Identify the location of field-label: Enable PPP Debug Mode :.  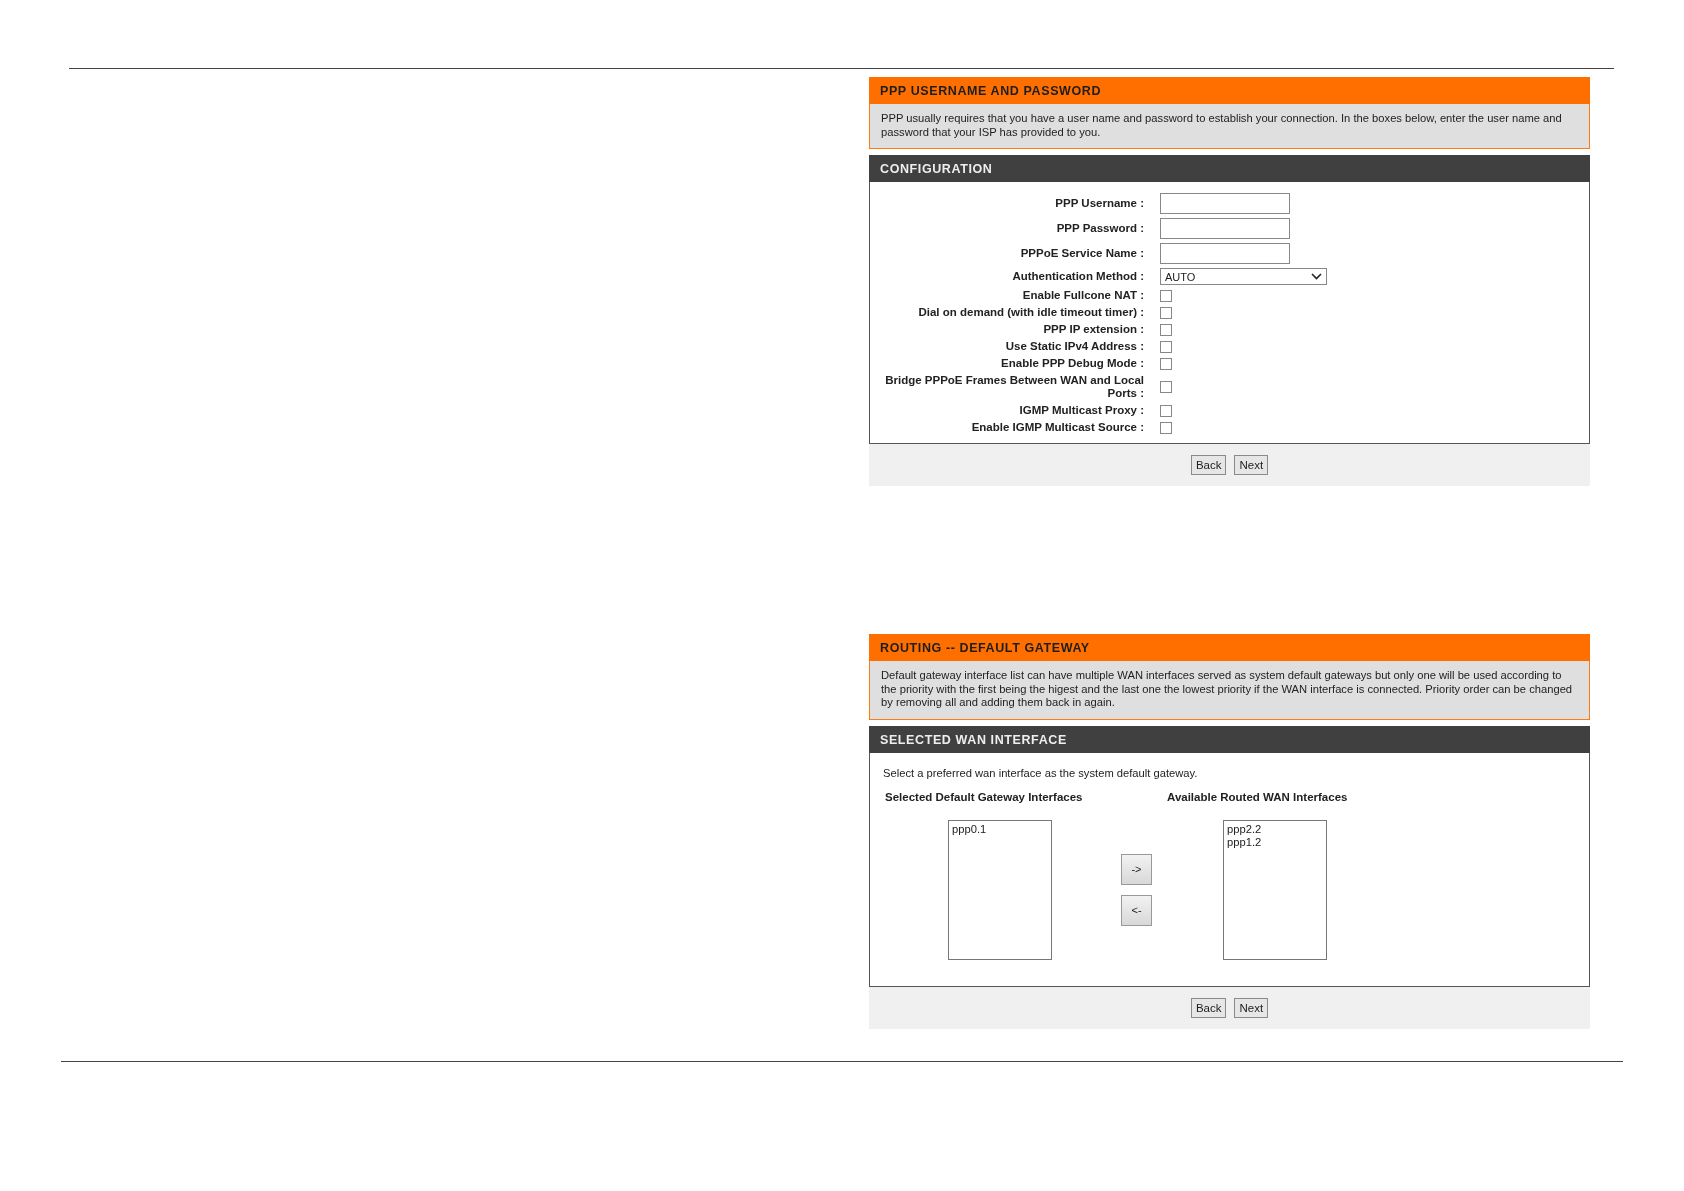
(1072, 364).